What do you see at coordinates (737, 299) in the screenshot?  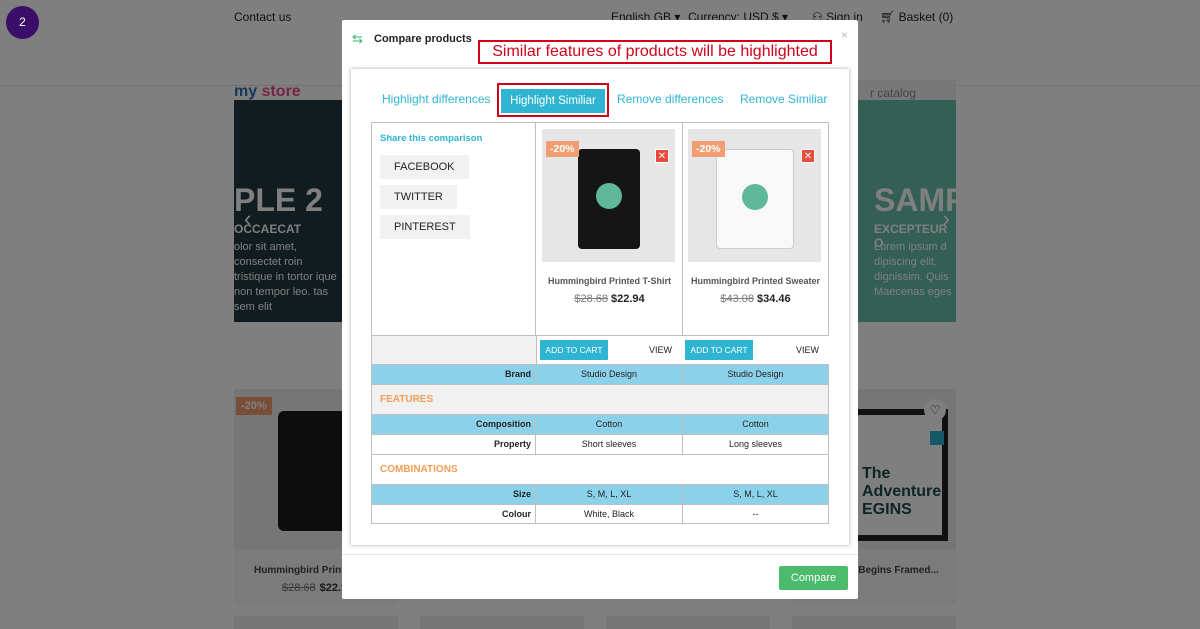 I see `old-price: $43.08` at bounding box center [737, 299].